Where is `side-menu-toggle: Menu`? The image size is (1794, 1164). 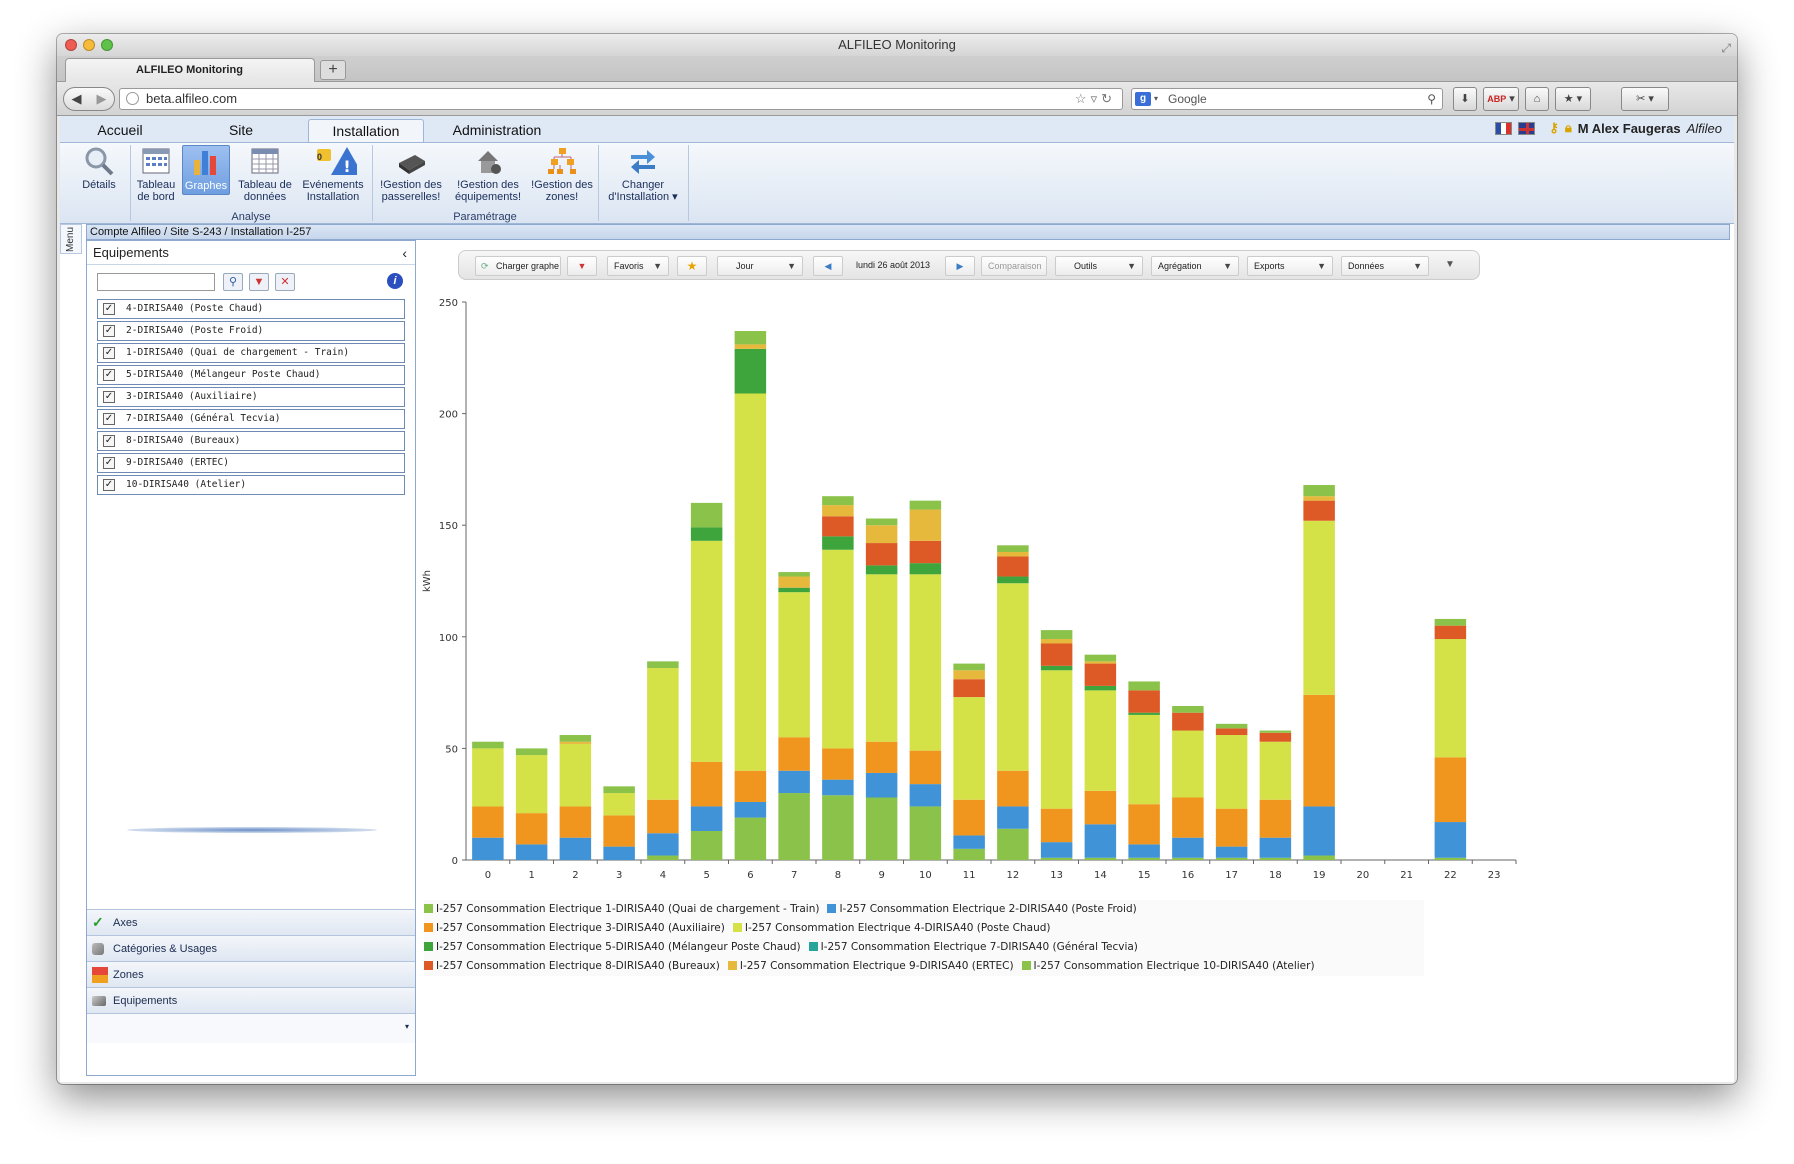
side-menu-toggle: Menu is located at coordinates (71, 239).